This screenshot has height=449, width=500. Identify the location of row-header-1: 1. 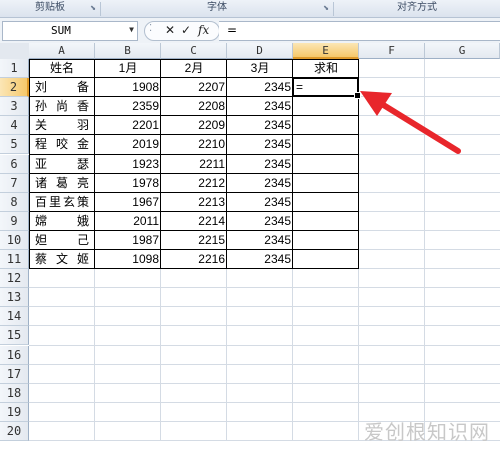
(14, 69).